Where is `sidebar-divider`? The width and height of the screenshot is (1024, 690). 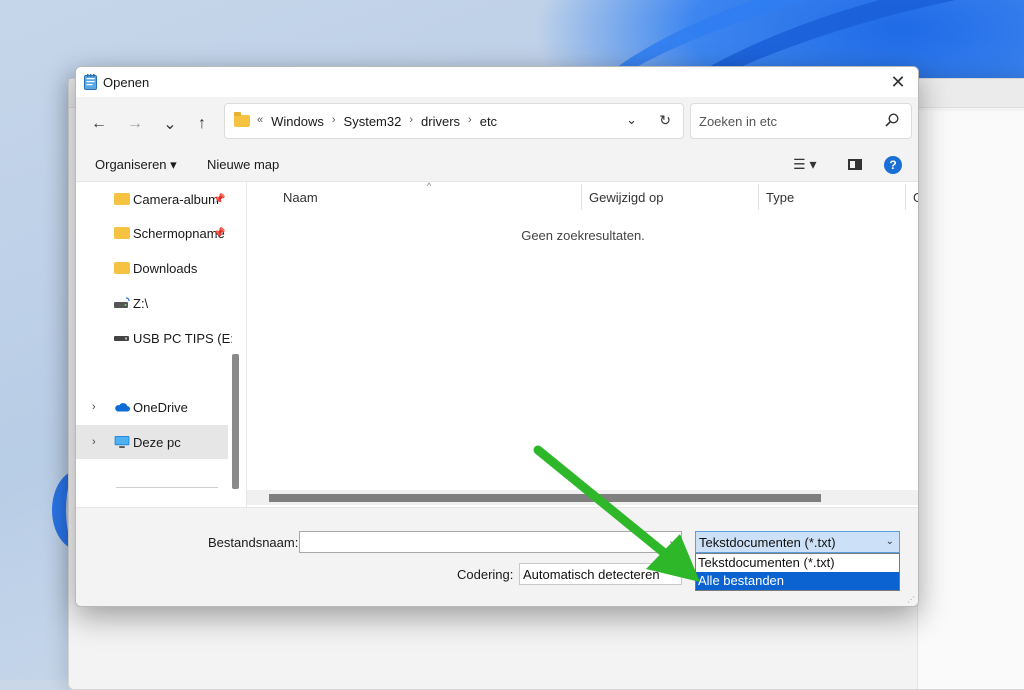
sidebar-divider is located at coordinates (167, 487).